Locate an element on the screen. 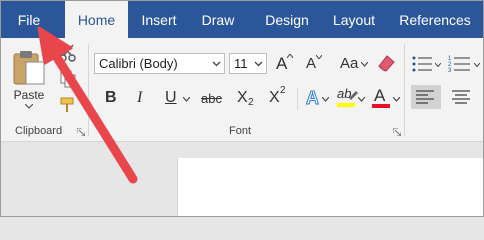  tab-home: Home is located at coordinates (96, 19).